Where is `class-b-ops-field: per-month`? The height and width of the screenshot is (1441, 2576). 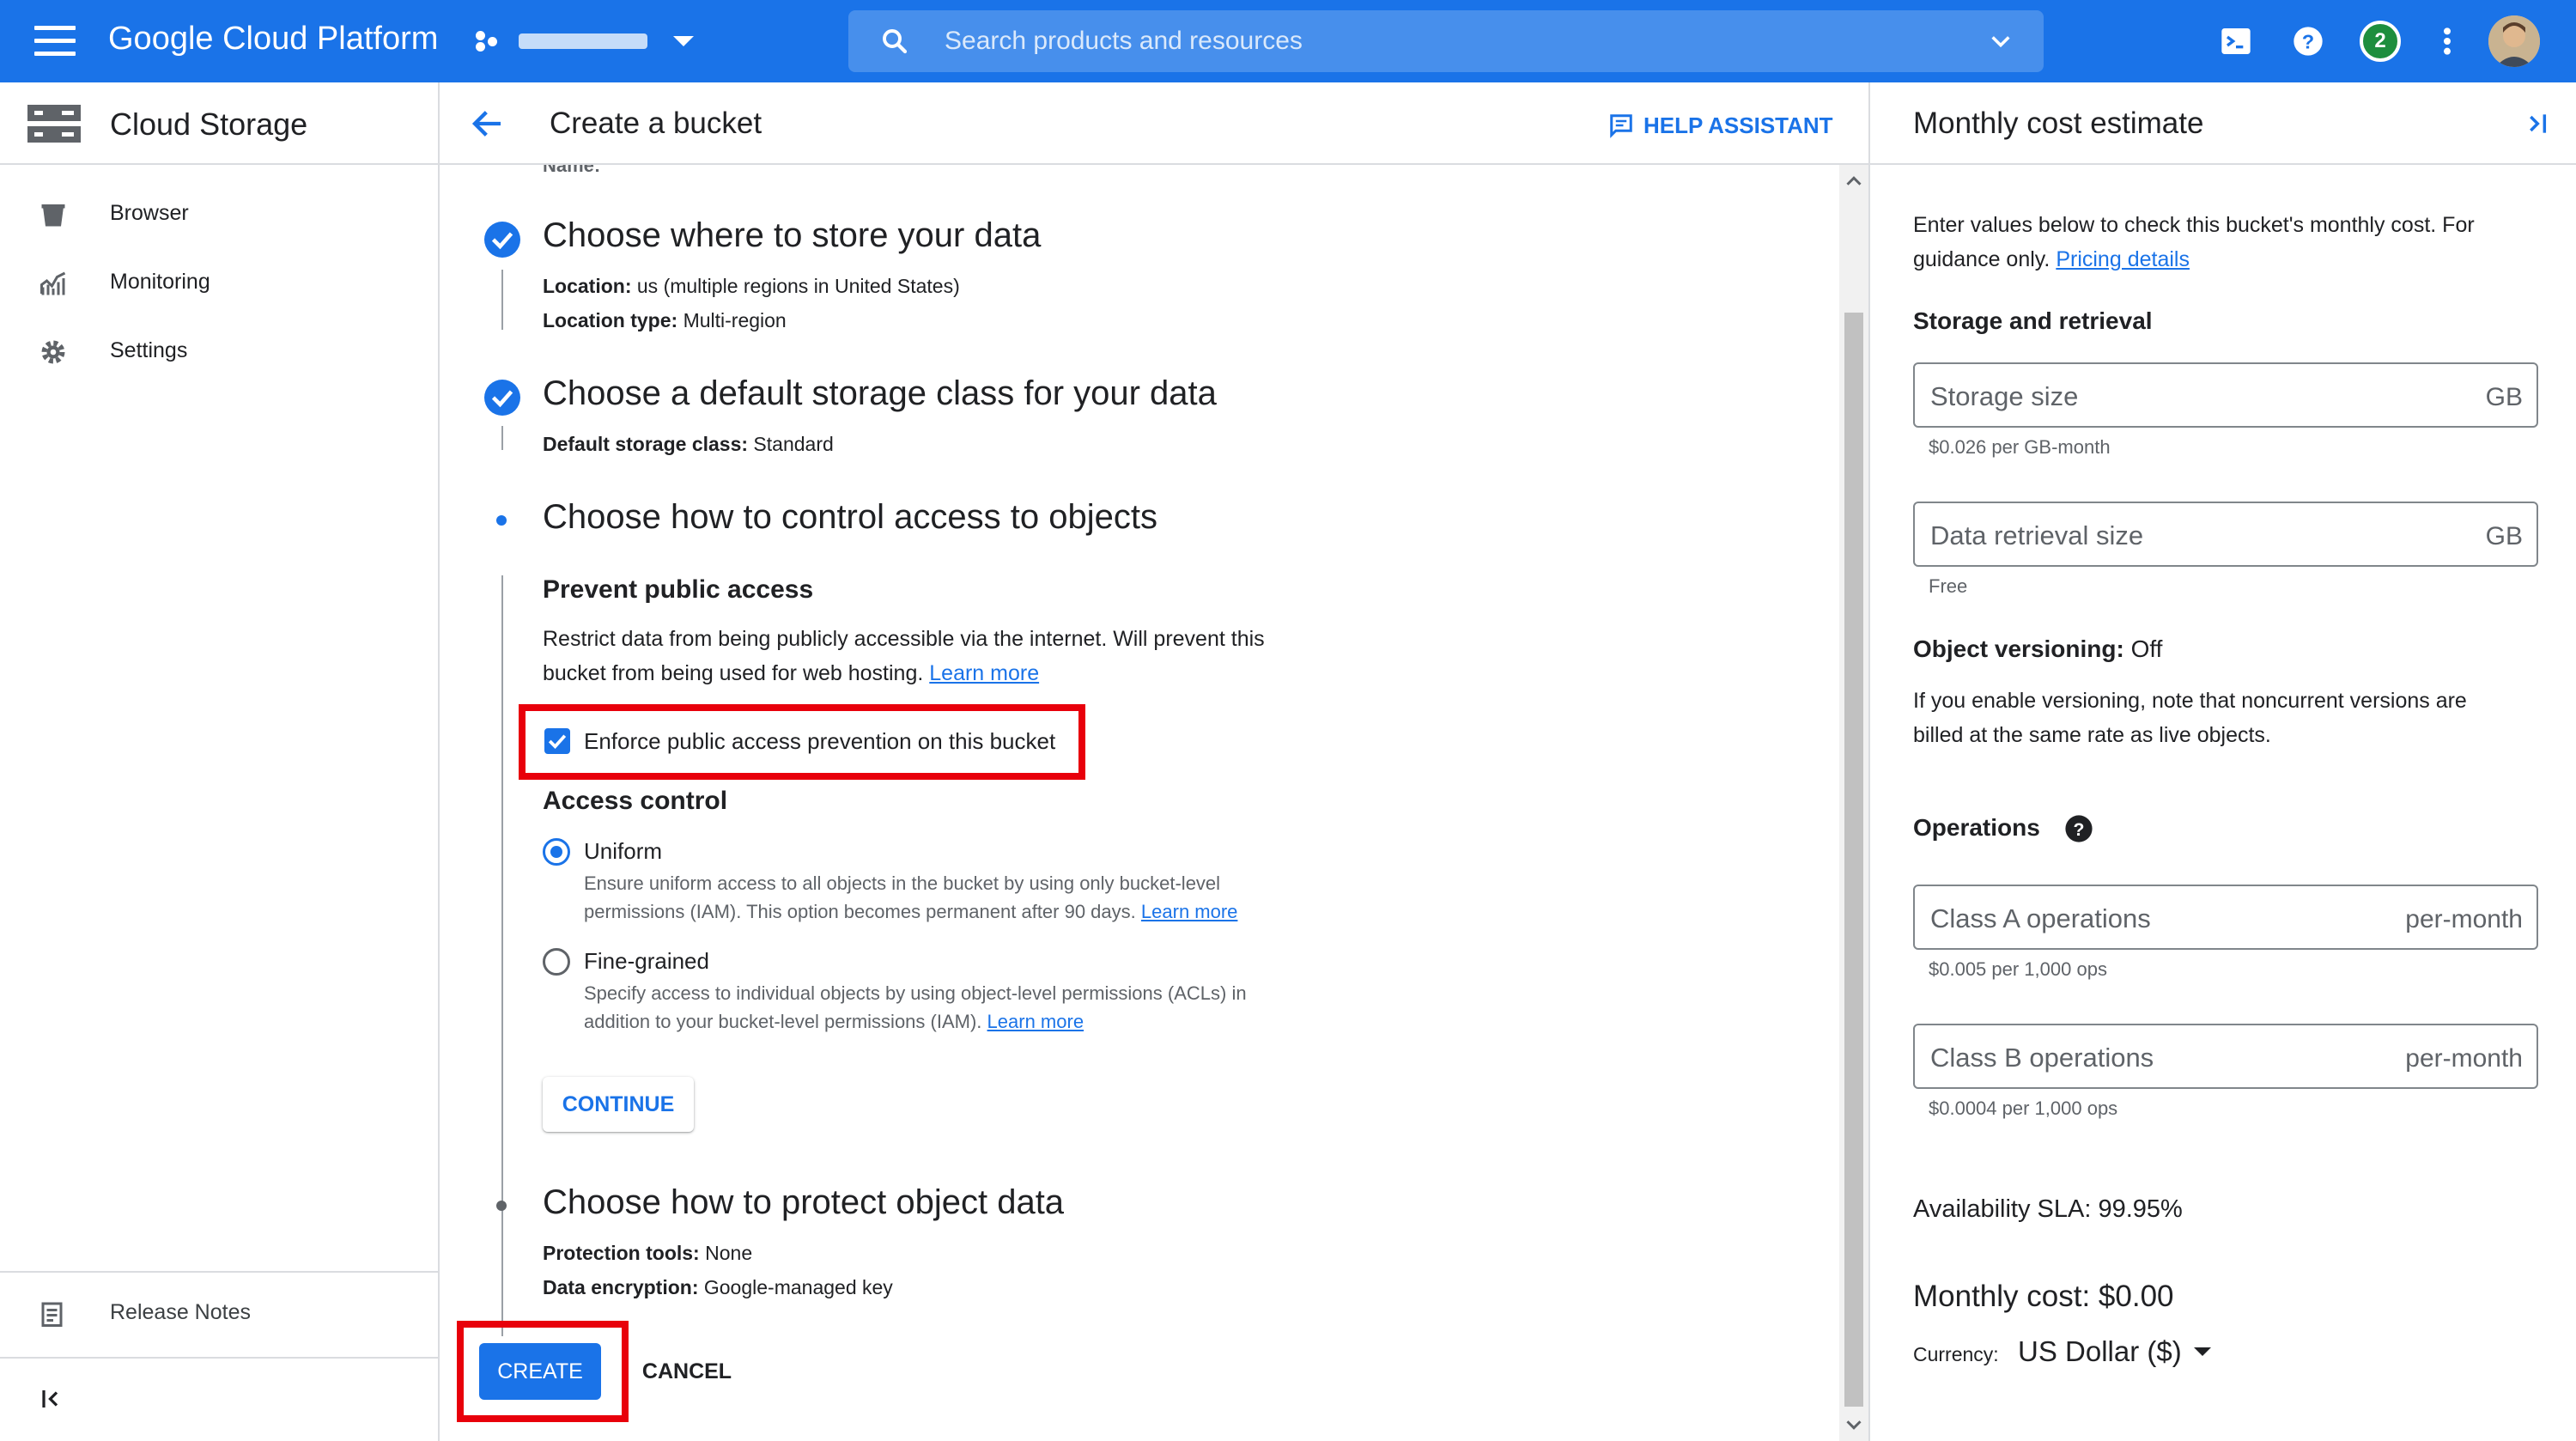
class-b-ops-field: per-month is located at coordinates (2225, 1056).